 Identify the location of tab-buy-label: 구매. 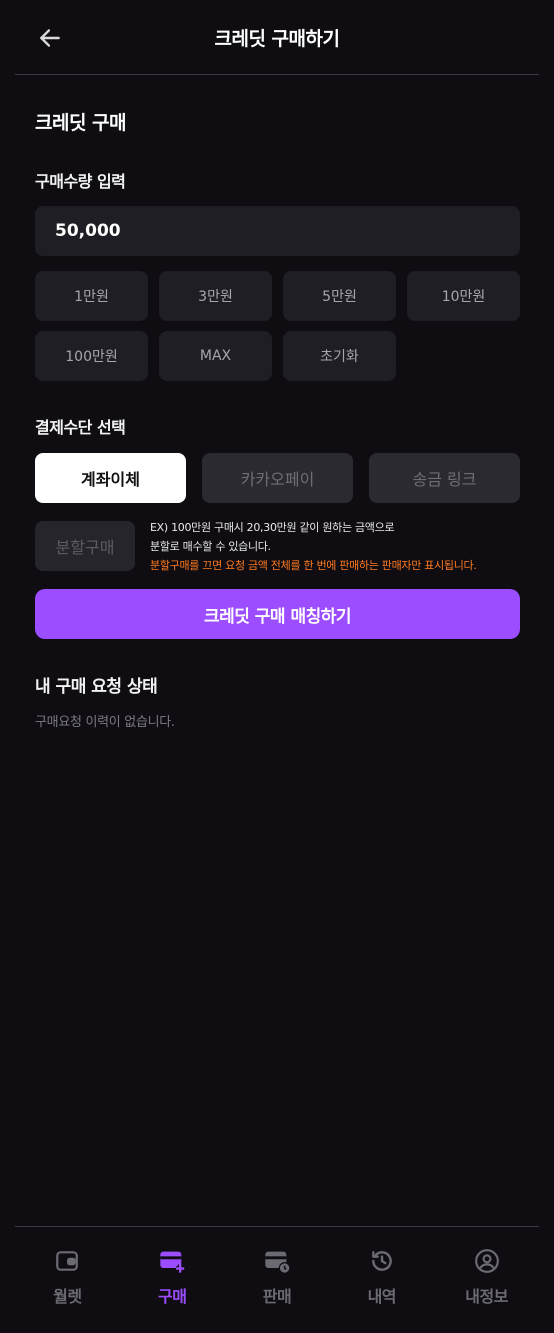
(172, 1296).